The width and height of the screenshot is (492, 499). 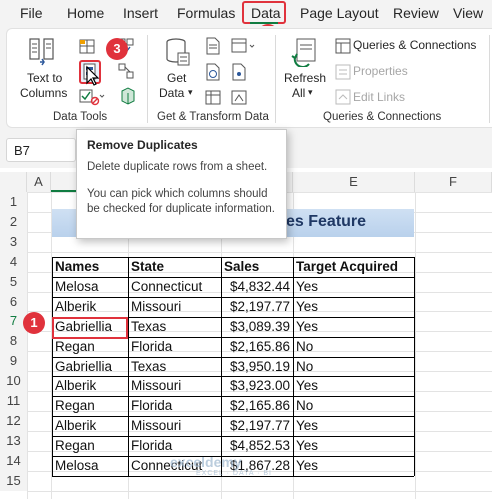 What do you see at coordinates (13, 341) in the screenshot?
I see `row-header: 8` at bounding box center [13, 341].